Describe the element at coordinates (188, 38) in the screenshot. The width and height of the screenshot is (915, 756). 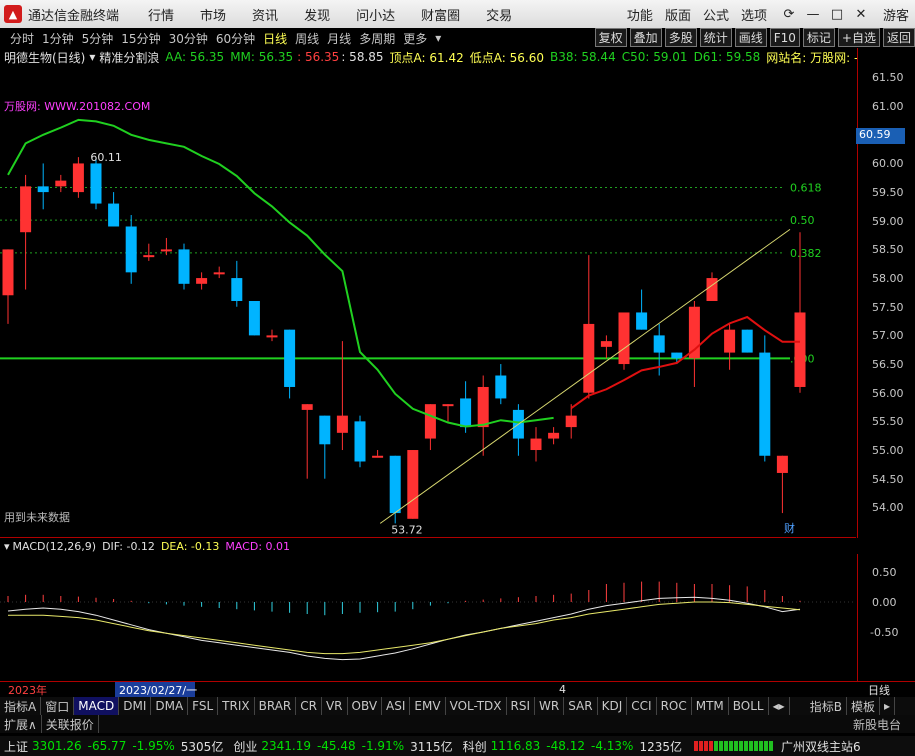
I see `period-30min: 30分钟` at that location.